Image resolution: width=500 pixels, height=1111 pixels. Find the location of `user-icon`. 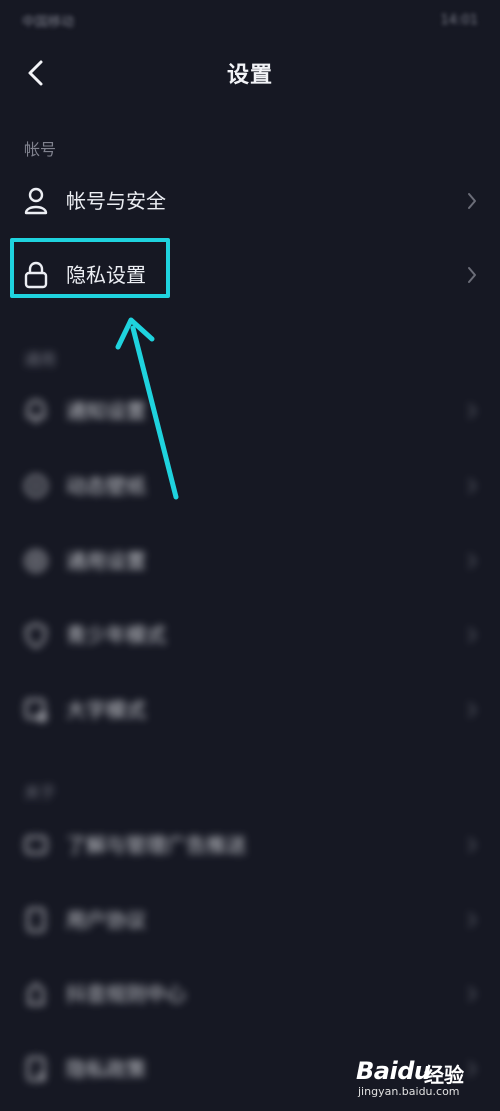

user-icon is located at coordinates (36, 201).